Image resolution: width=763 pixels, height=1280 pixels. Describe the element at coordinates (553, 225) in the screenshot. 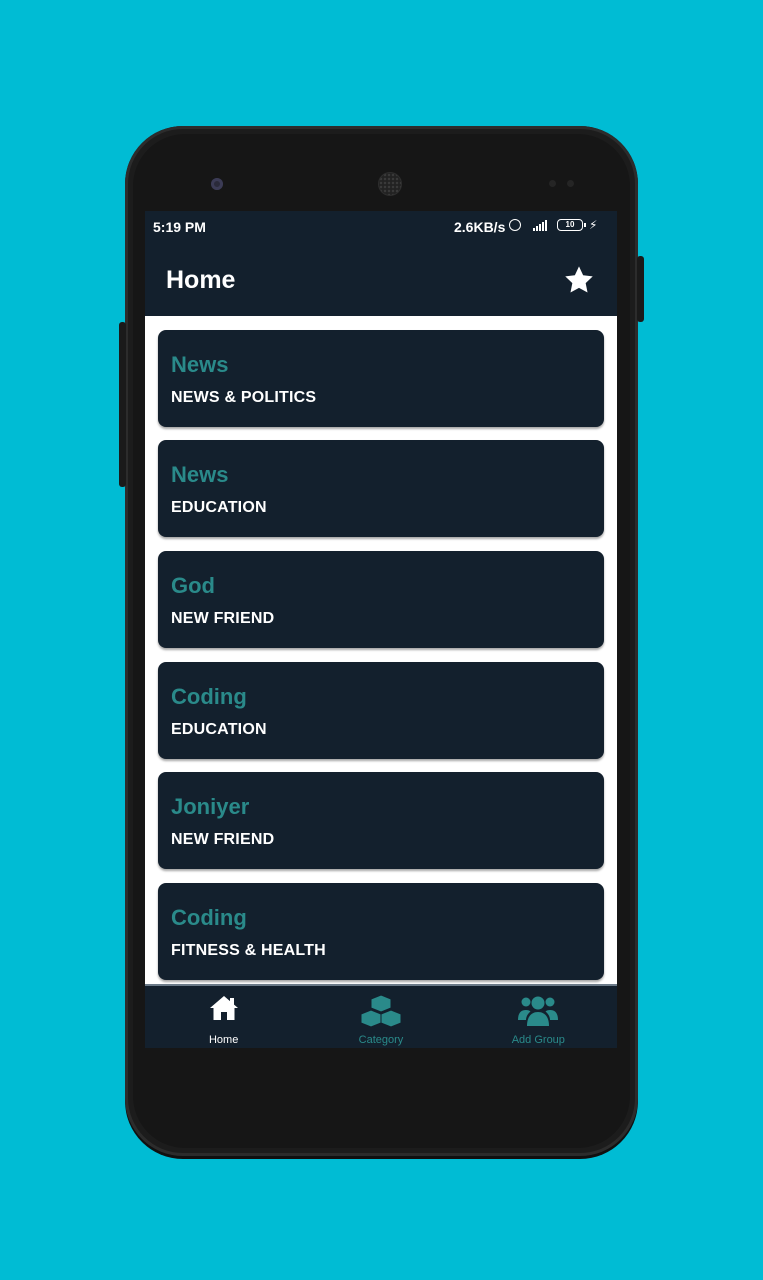

I see `status-icons: 10 ⚡` at that location.